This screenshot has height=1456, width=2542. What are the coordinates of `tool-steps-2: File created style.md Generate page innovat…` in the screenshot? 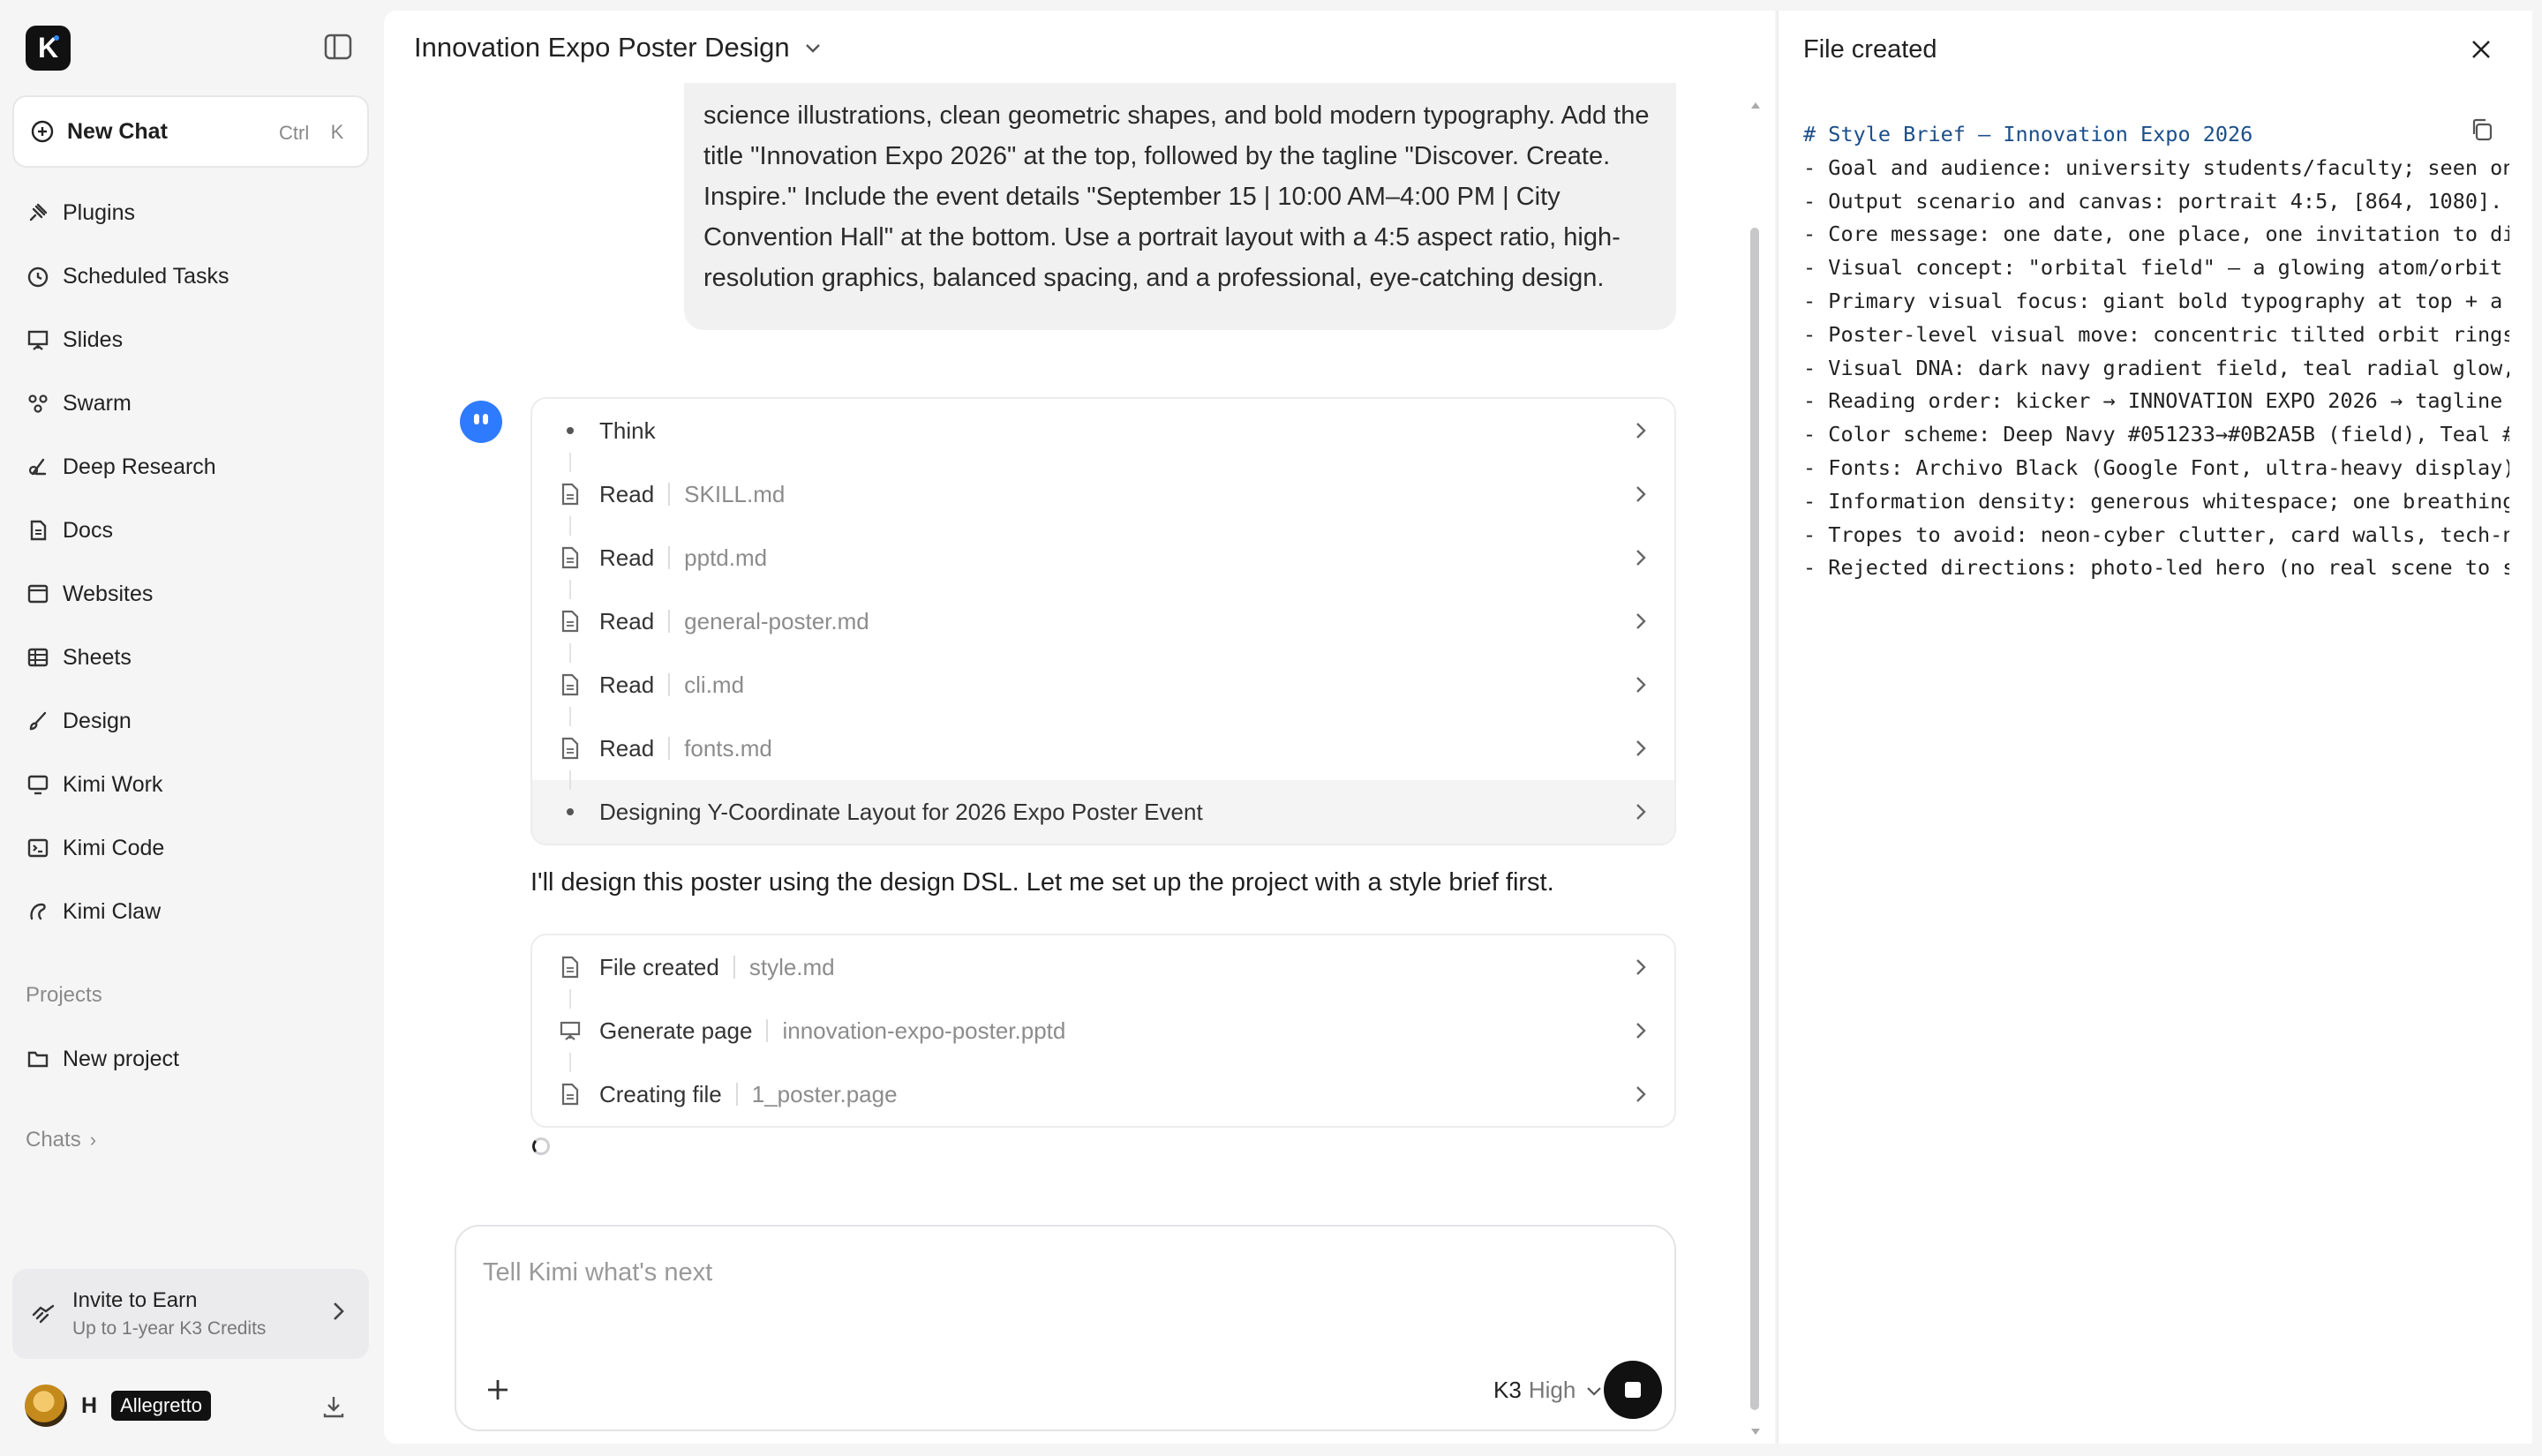 It's located at (1103, 1031).